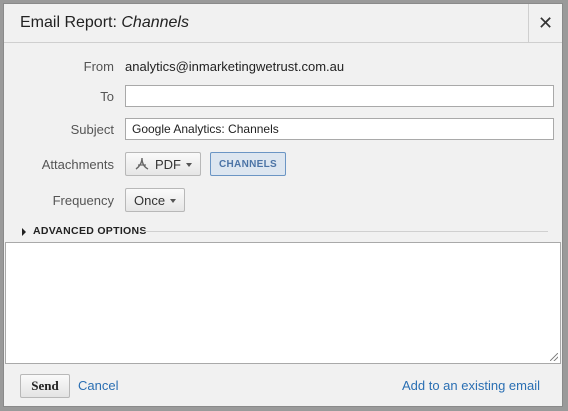 The height and width of the screenshot is (411, 568). Describe the element at coordinates (283, 386) in the screenshot. I see `dialog-footer: Send Cancel Add to an existing email` at that location.